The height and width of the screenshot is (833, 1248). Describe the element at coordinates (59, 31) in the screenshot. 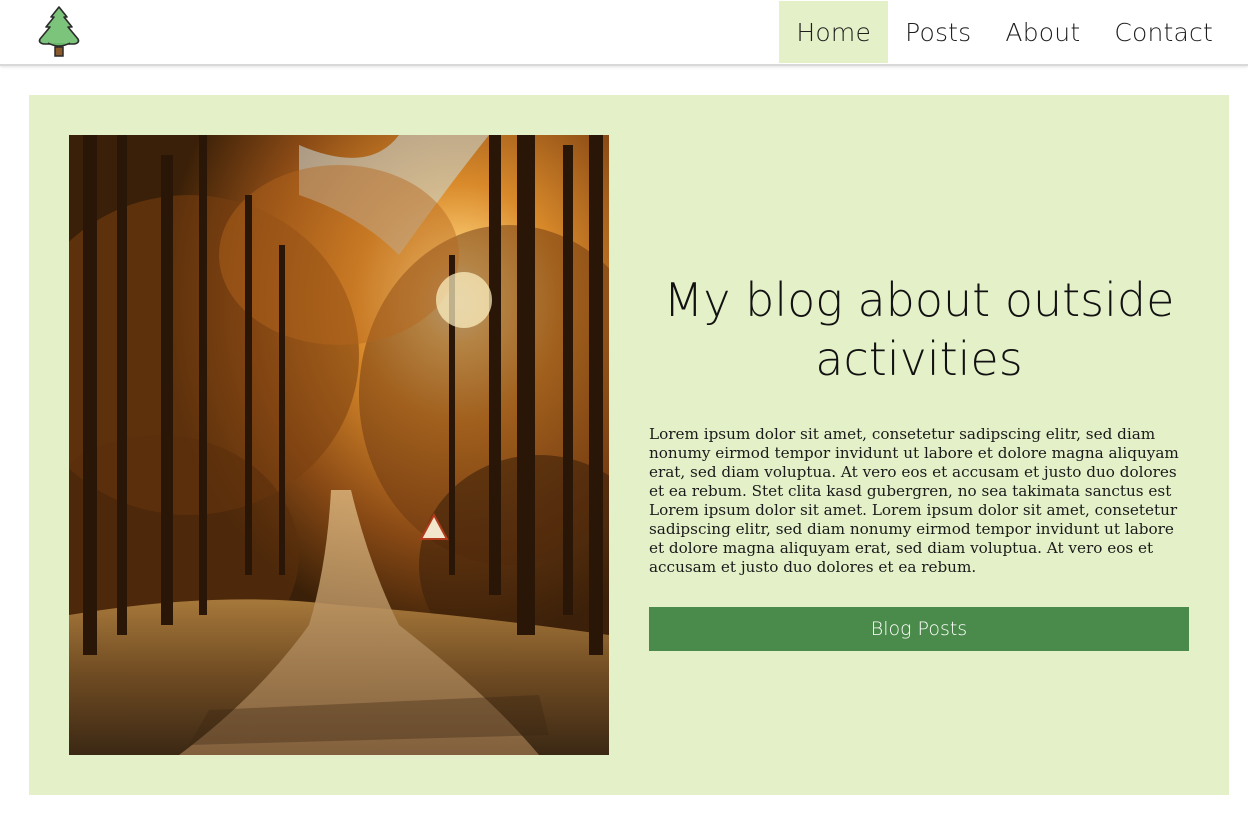

I see `pine-tree-icon` at that location.